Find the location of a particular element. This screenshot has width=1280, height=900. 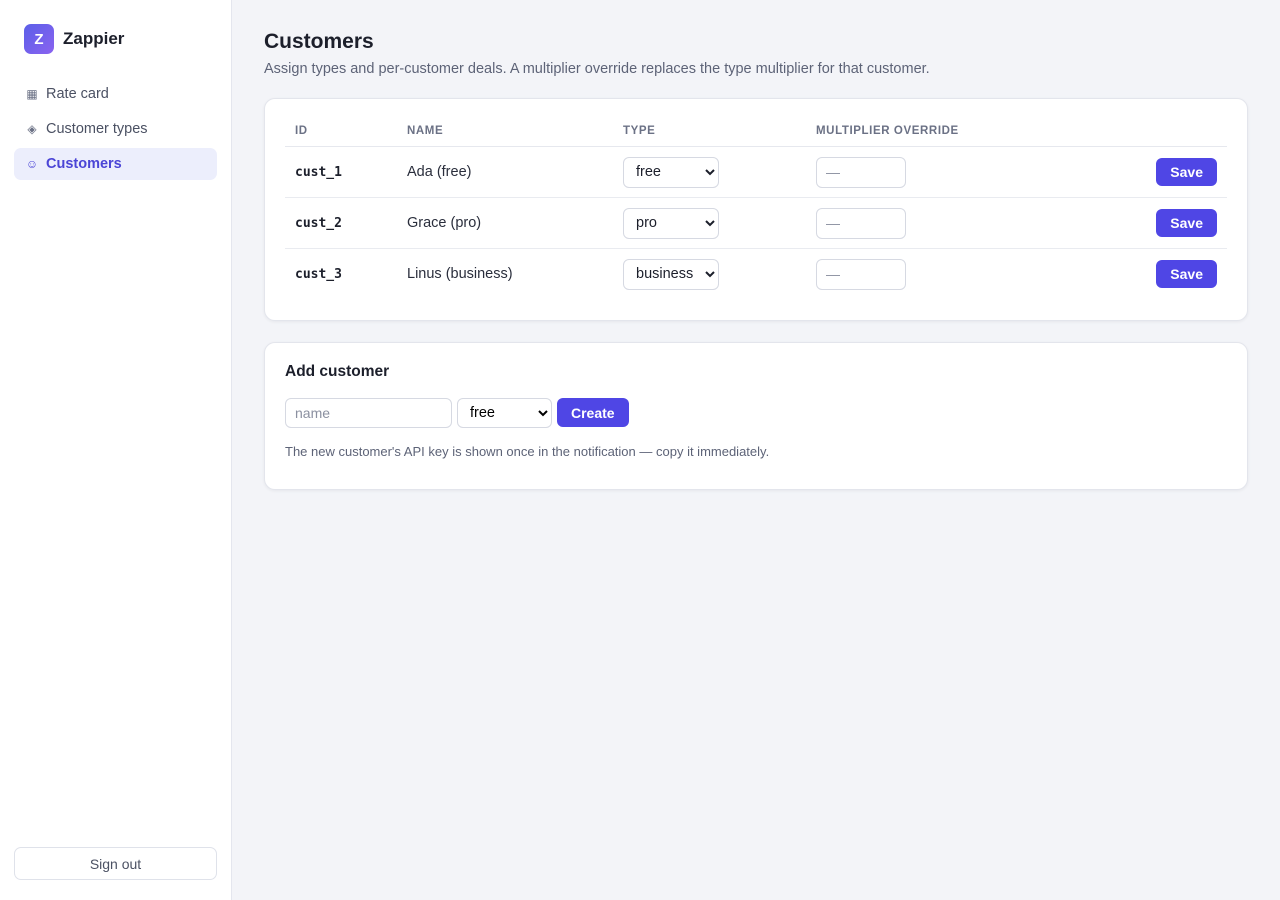

diamond-icon: ◈ is located at coordinates (32, 129).